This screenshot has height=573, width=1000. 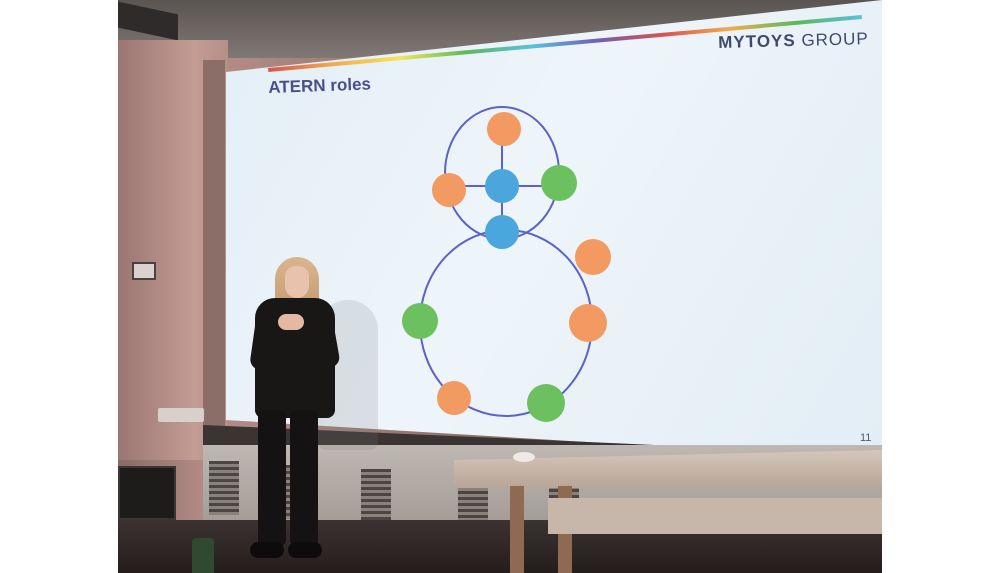 I want to click on presenter-leg-left, so click(x=272, y=478).